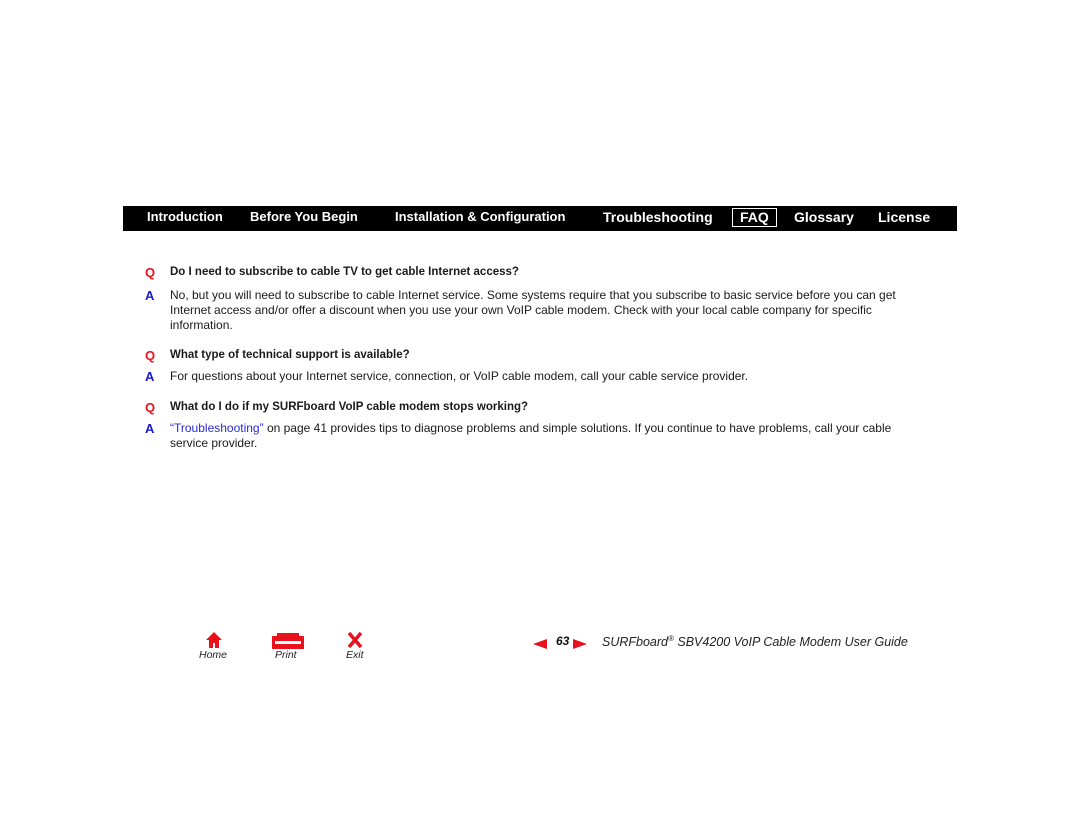 This screenshot has height=834, width=1080. I want to click on troubleshooting-link: “Troubleshooting”, so click(217, 428).